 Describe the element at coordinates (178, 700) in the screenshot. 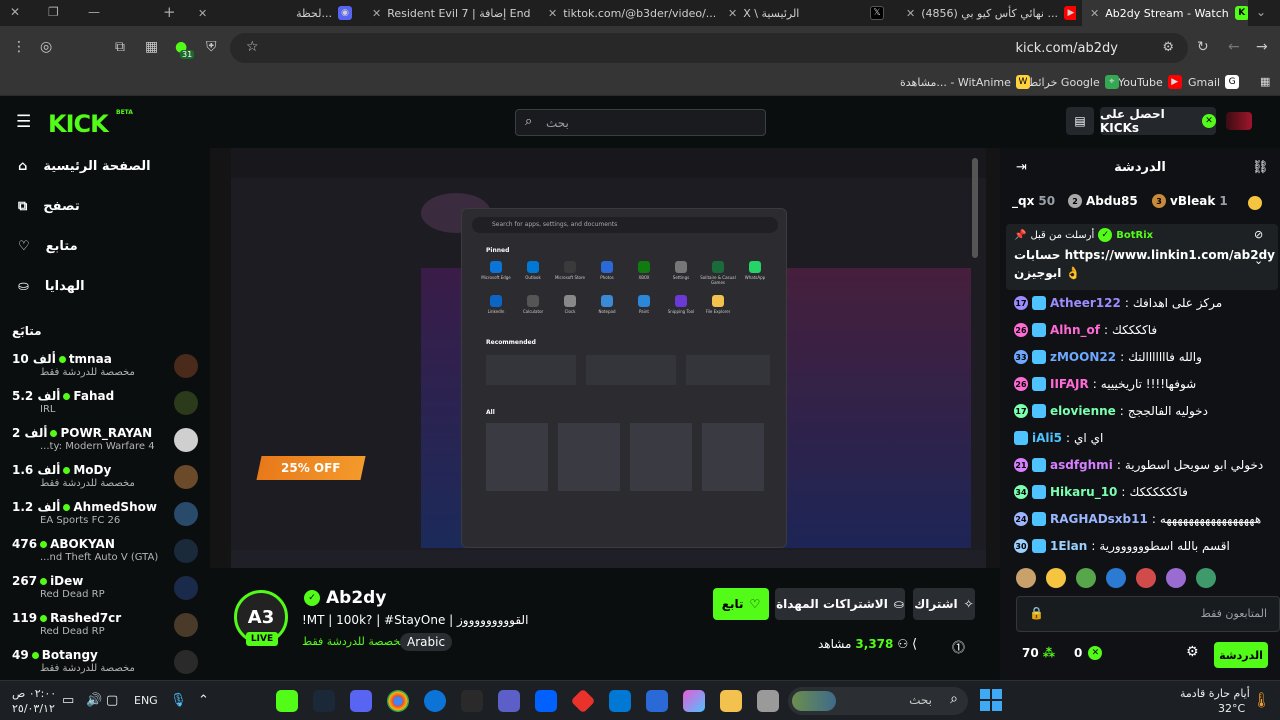

I see `microphone-icon: 🎙` at that location.